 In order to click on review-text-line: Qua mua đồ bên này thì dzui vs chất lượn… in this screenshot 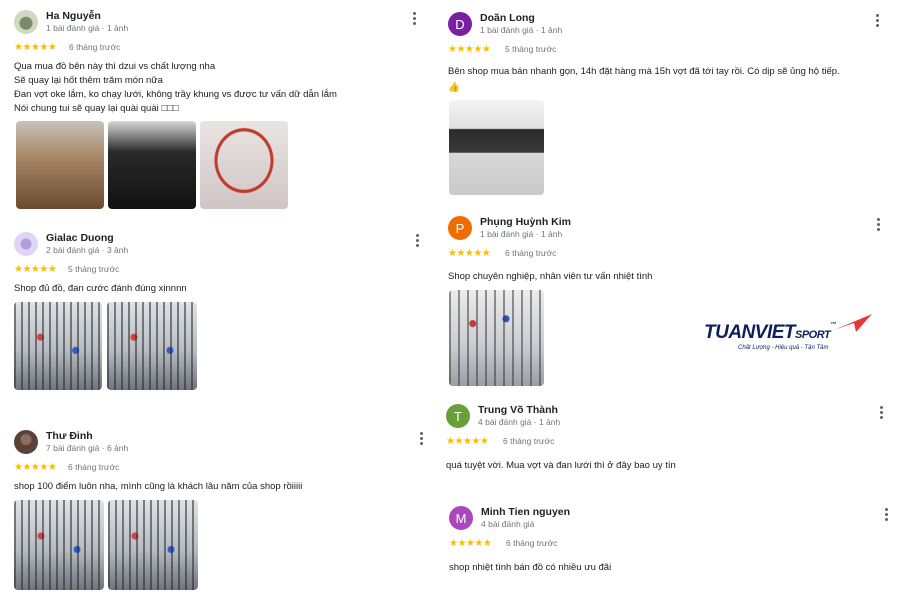, I will do `click(115, 66)`.